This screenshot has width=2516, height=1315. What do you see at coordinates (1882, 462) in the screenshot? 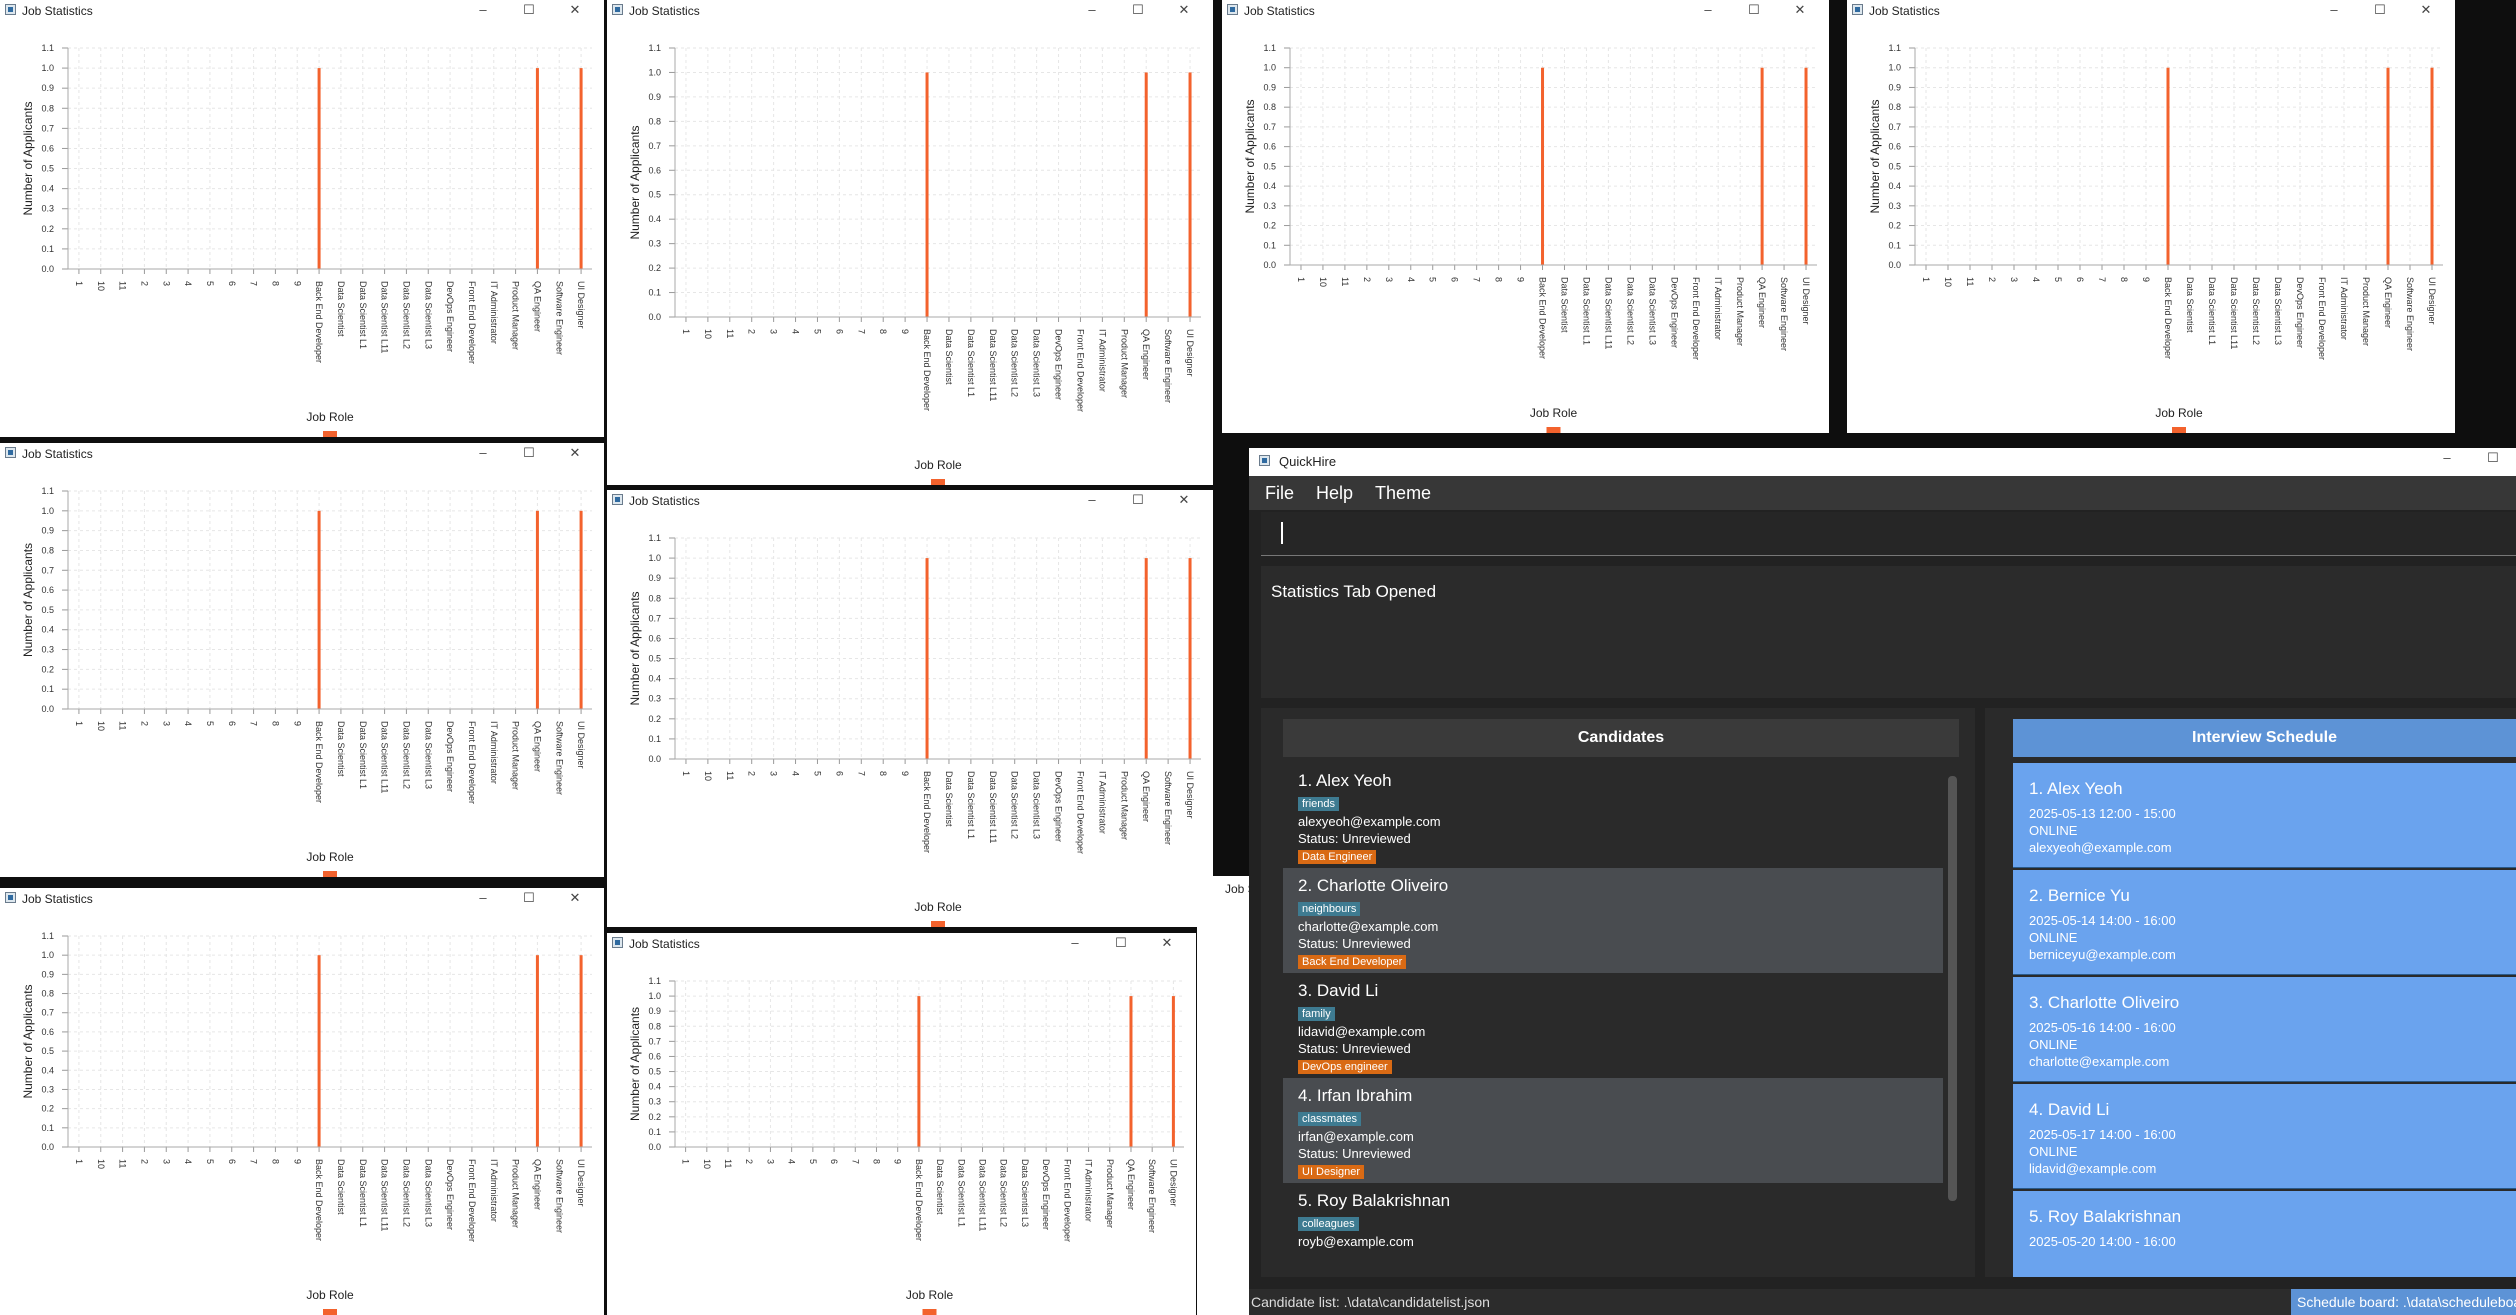
I see `quickhire-titlebar: QuickHire – ☐` at bounding box center [1882, 462].